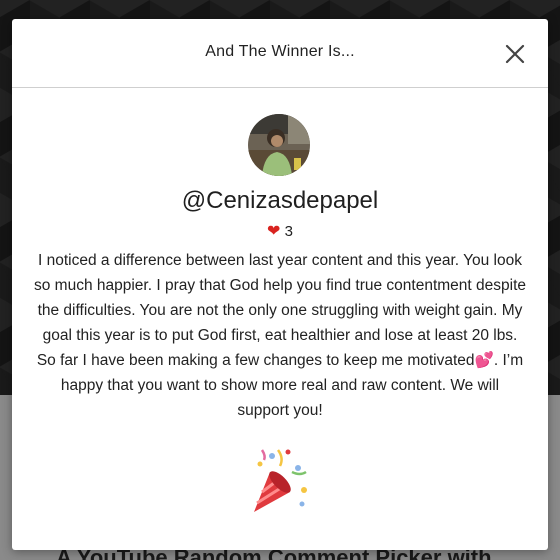 This screenshot has height=560, width=560. What do you see at coordinates (274, 231) in the screenshot?
I see `heart-icon: ❤` at bounding box center [274, 231].